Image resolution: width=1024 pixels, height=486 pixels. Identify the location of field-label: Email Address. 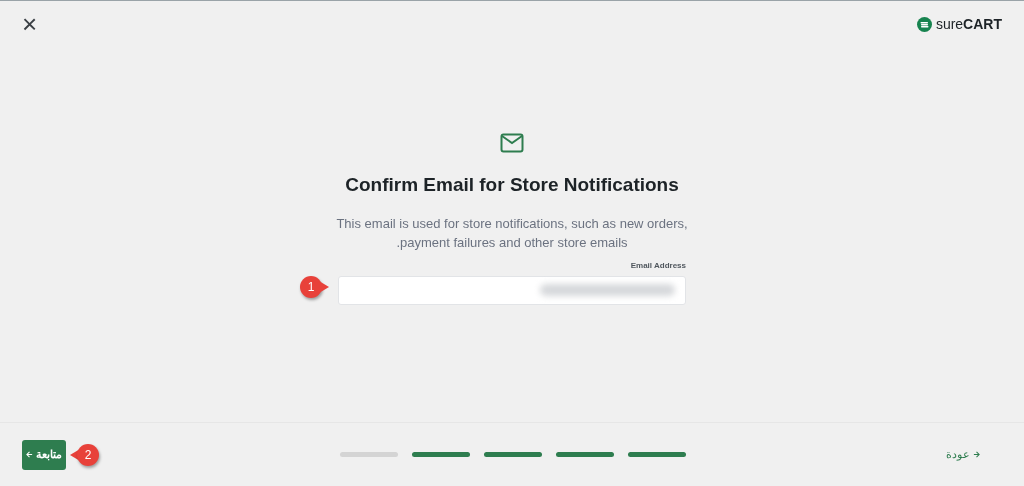
(658, 265).